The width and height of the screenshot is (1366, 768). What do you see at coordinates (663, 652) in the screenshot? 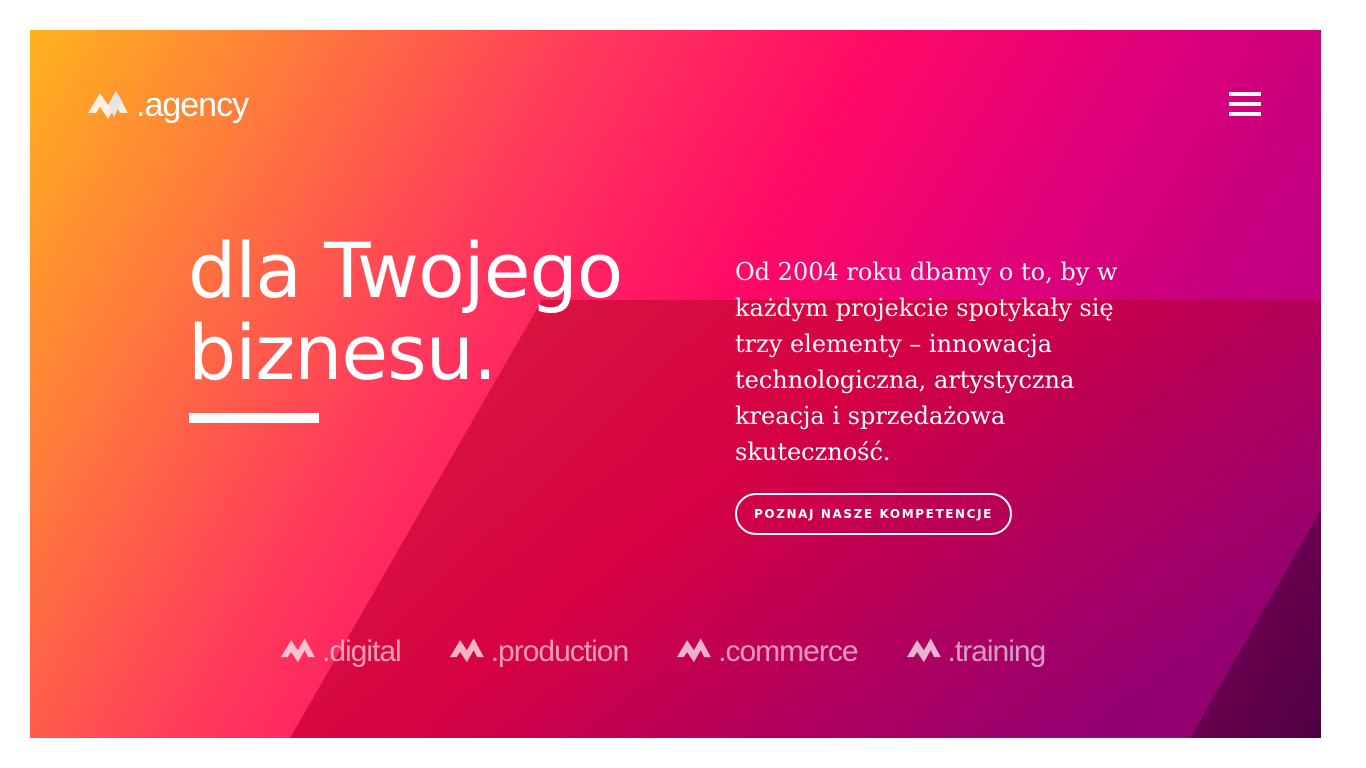
I see `subbrand-links: .digital .production .commerce .training` at bounding box center [663, 652].